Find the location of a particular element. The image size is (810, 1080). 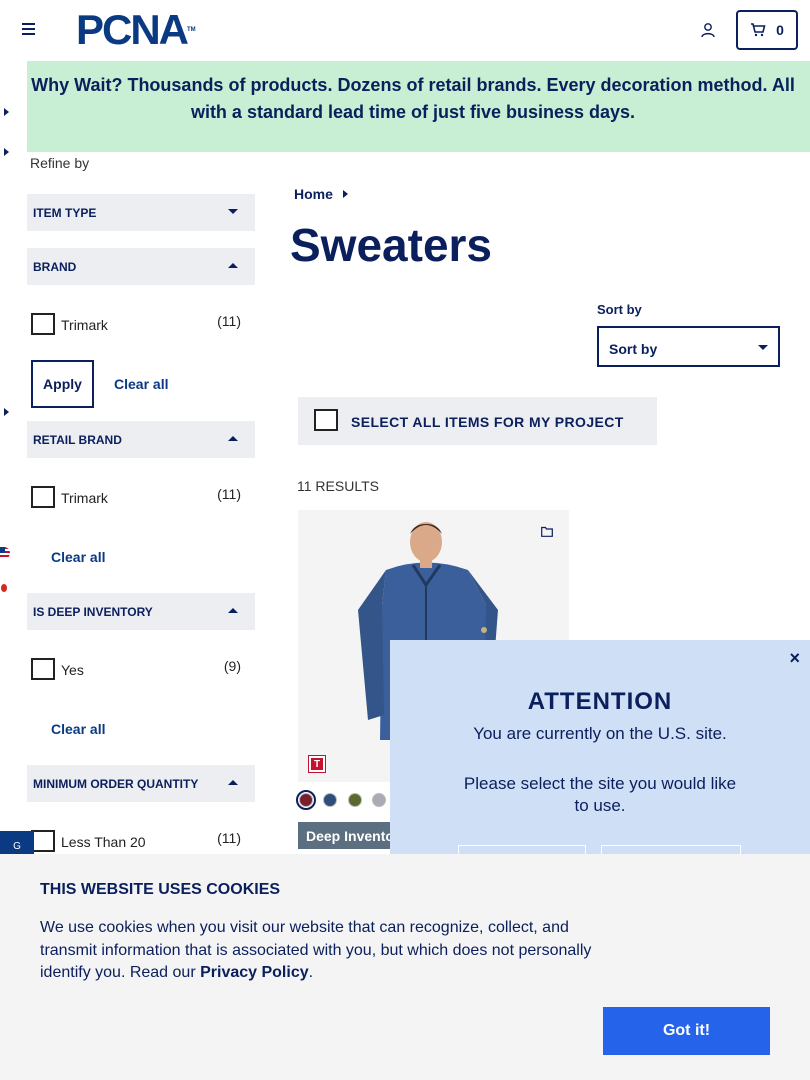

facet-item-type: ITEM TYPE is located at coordinates (141, 212).